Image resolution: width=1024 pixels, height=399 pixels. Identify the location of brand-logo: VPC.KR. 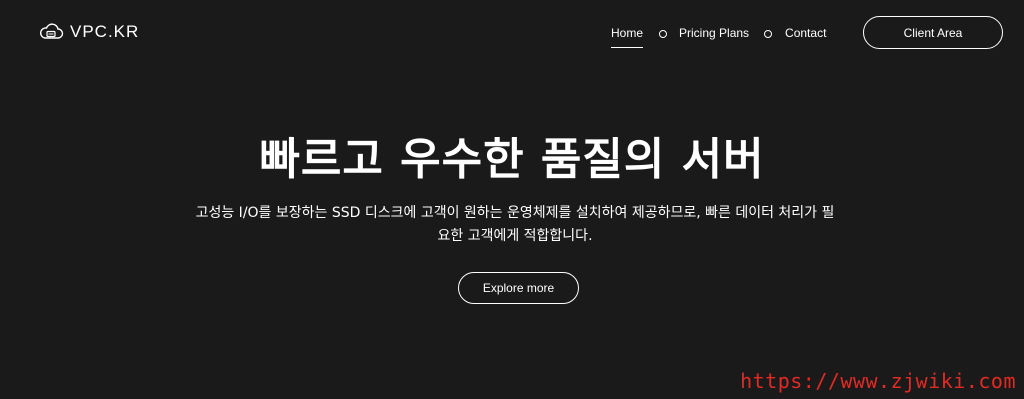
(88, 32).